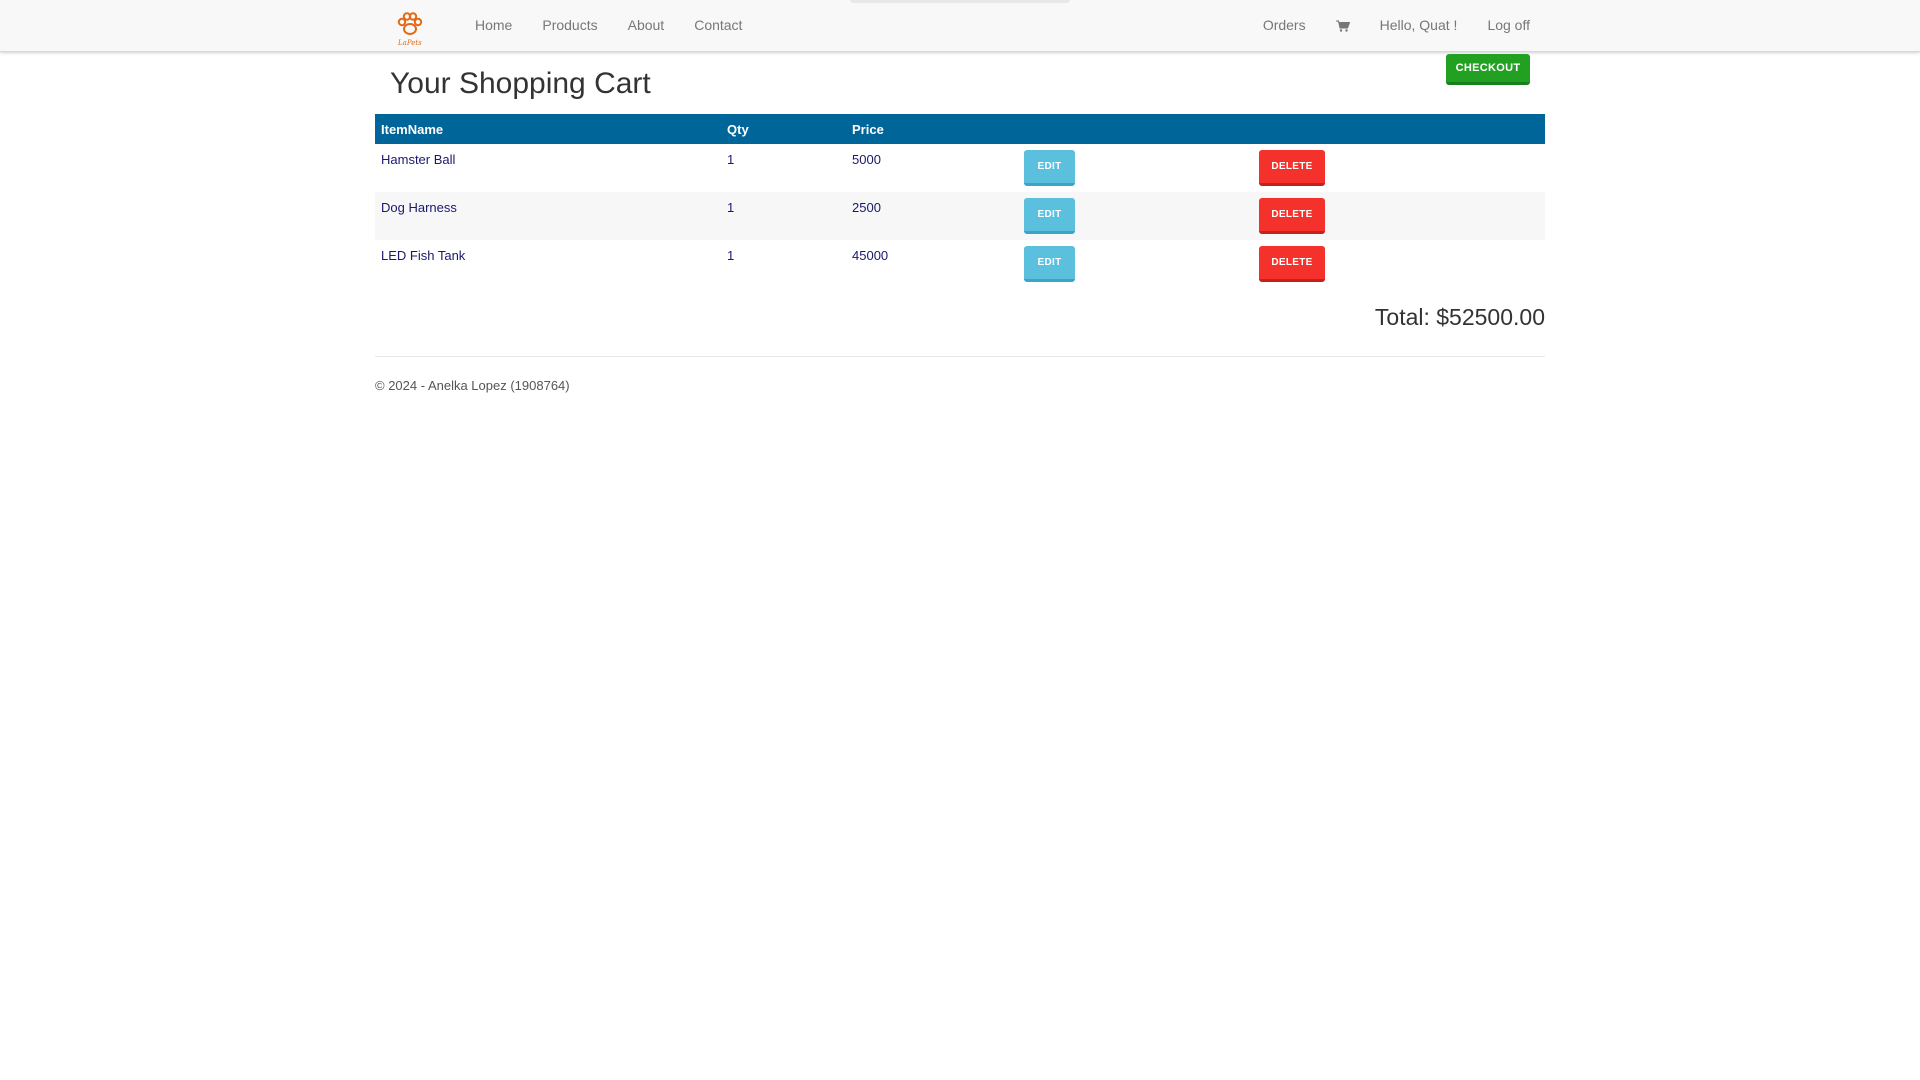 Image resolution: width=1920 pixels, height=1080 pixels. What do you see at coordinates (870, 255) in the screenshot?
I see `item-price: 45000` at bounding box center [870, 255].